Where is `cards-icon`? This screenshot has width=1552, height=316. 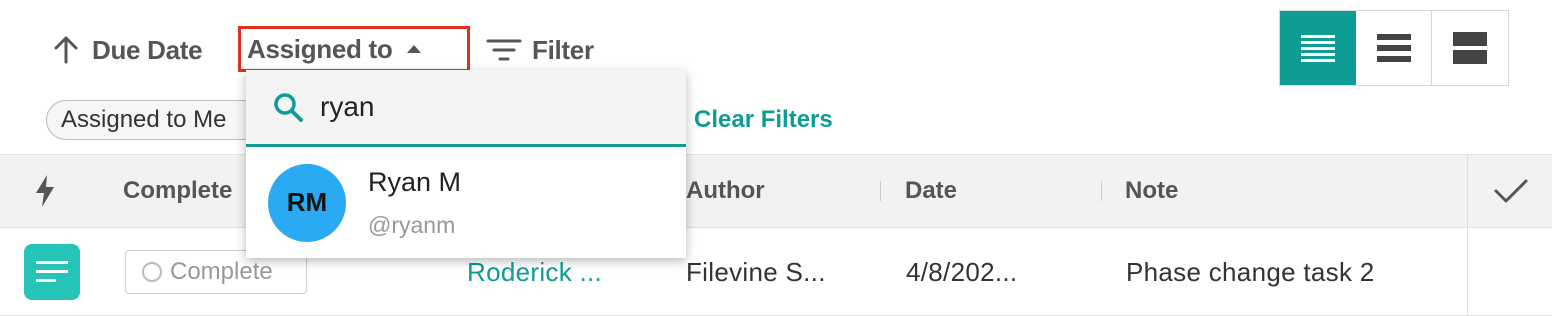
cards-icon is located at coordinates (1470, 48).